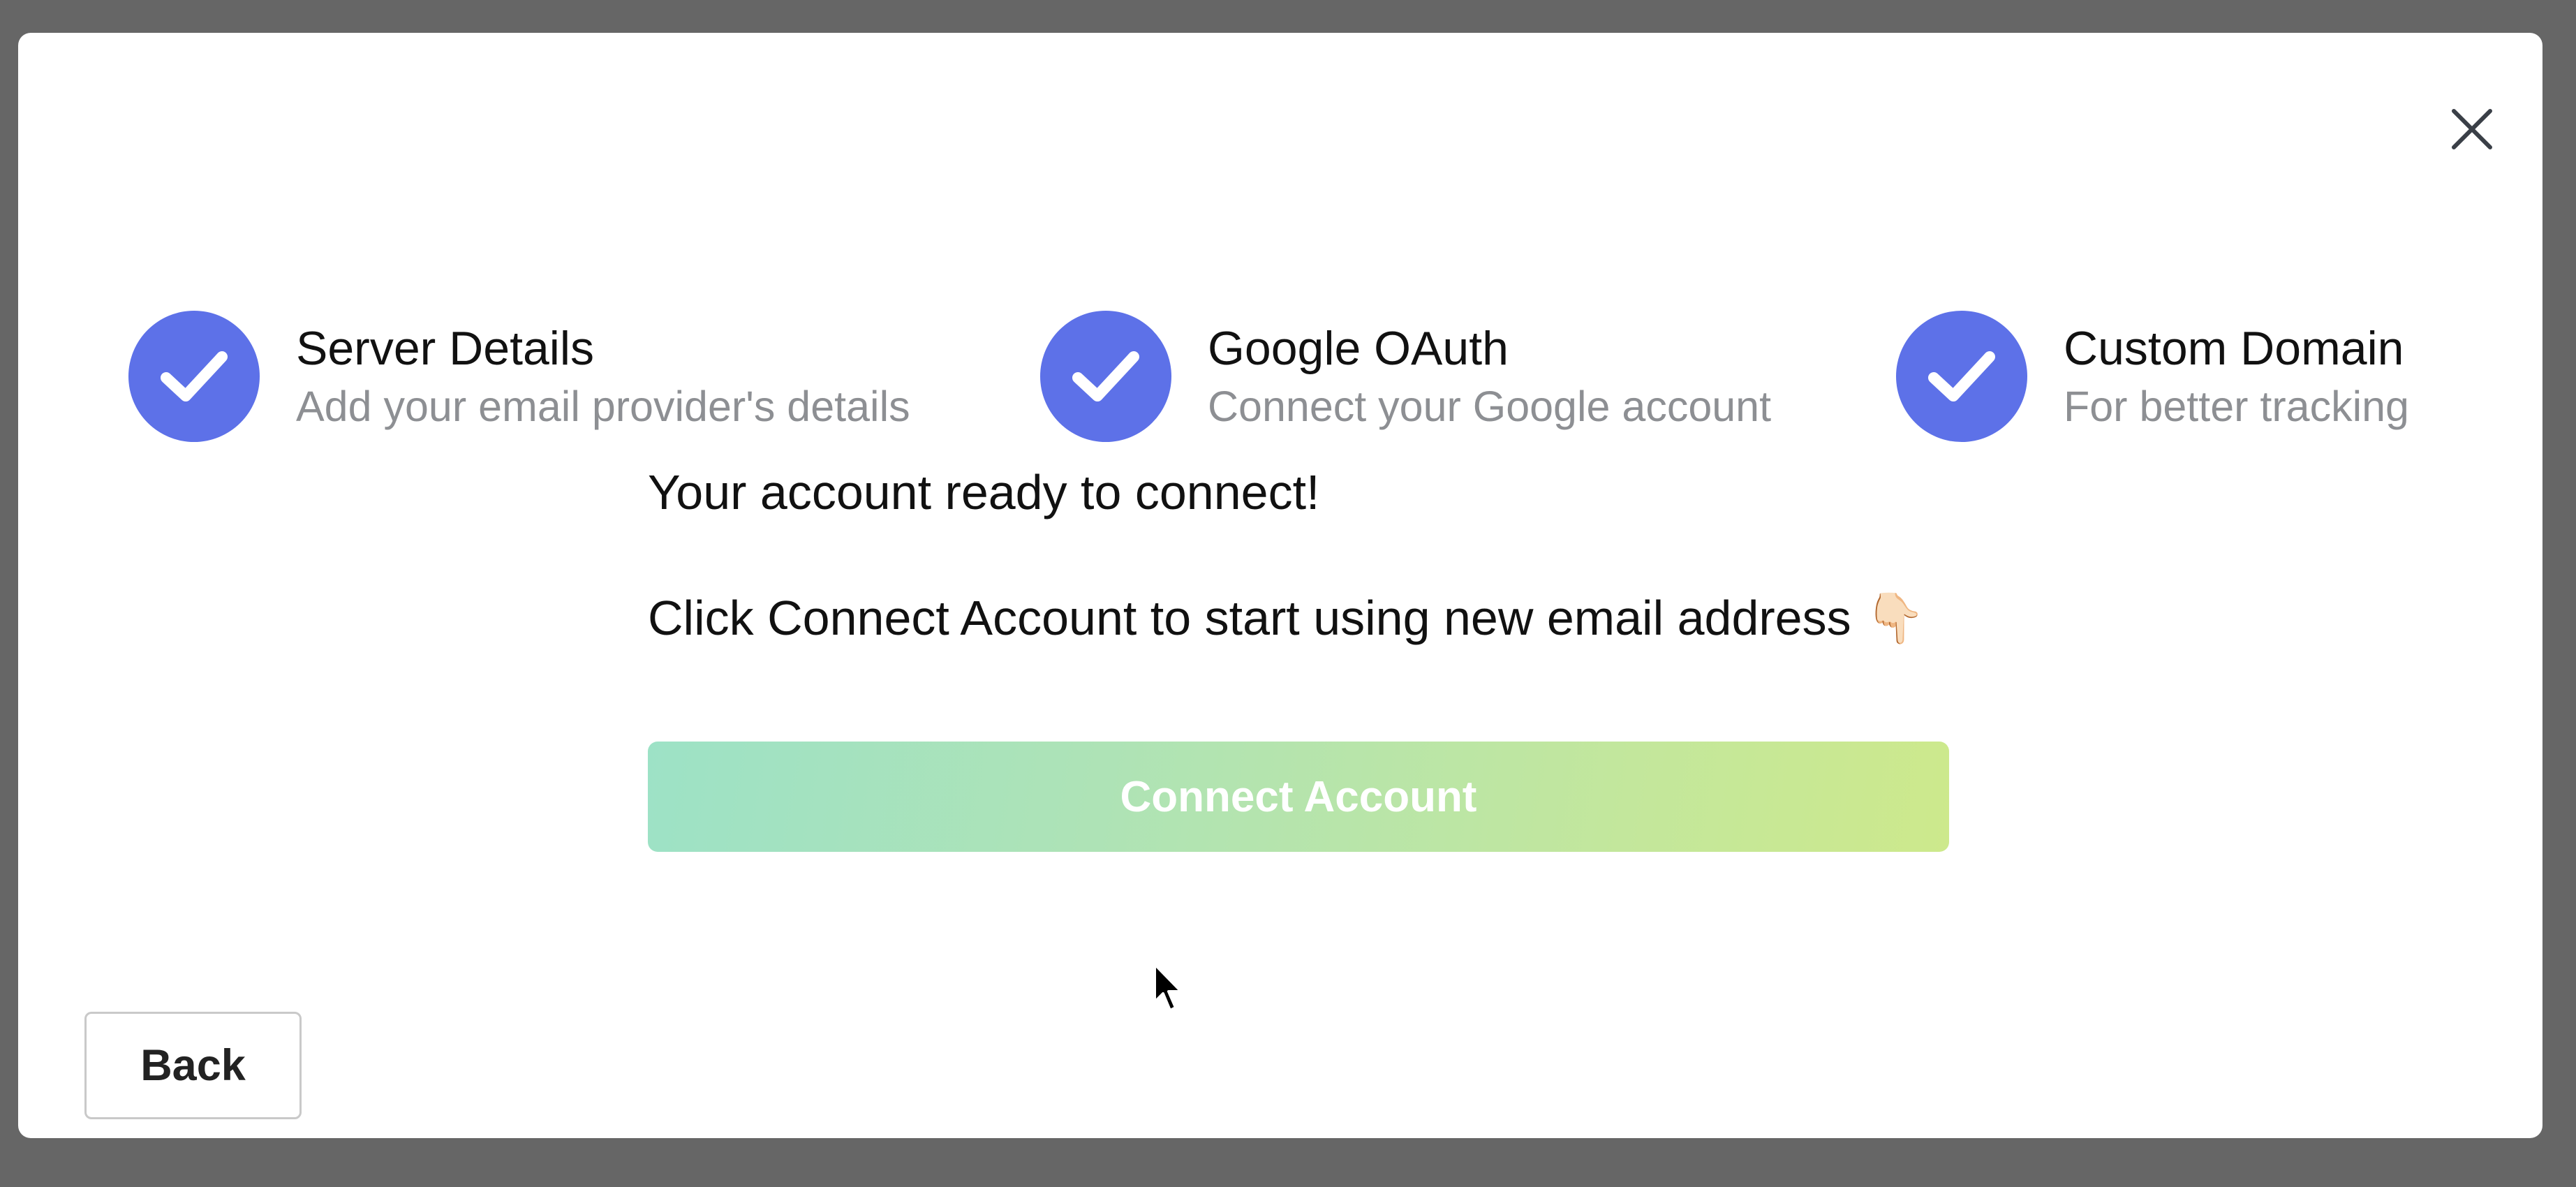  I want to click on step-google-oauth: Google OAuth Connect your Google account, so click(1405, 377).